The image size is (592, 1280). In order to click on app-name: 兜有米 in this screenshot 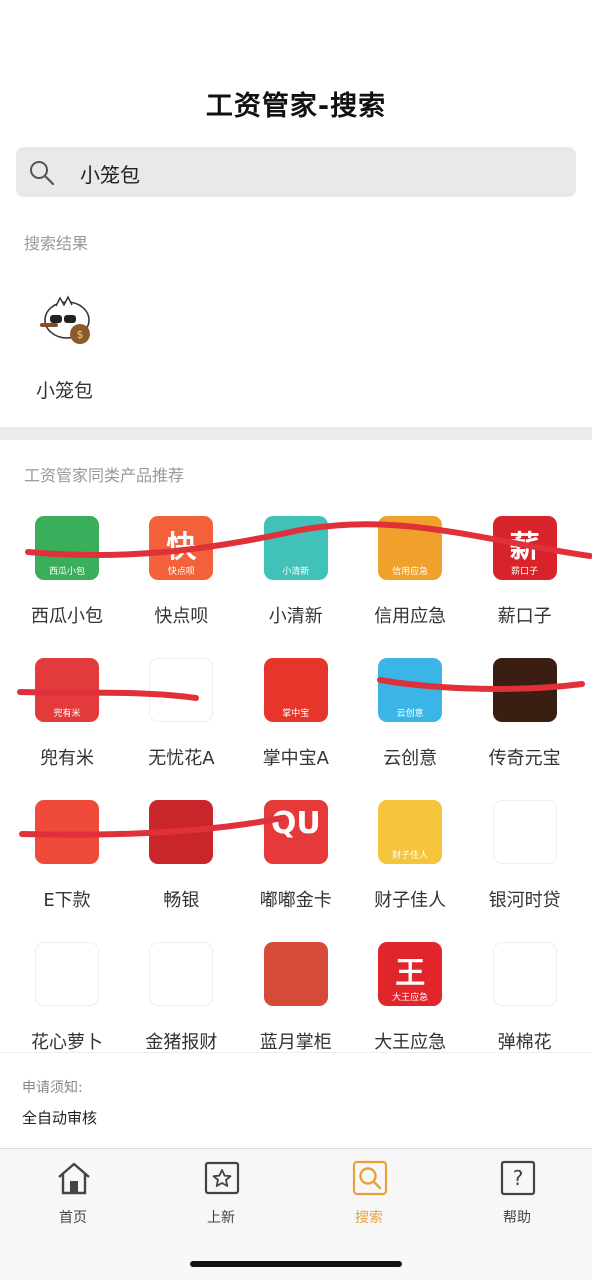, I will do `click(67, 758)`.